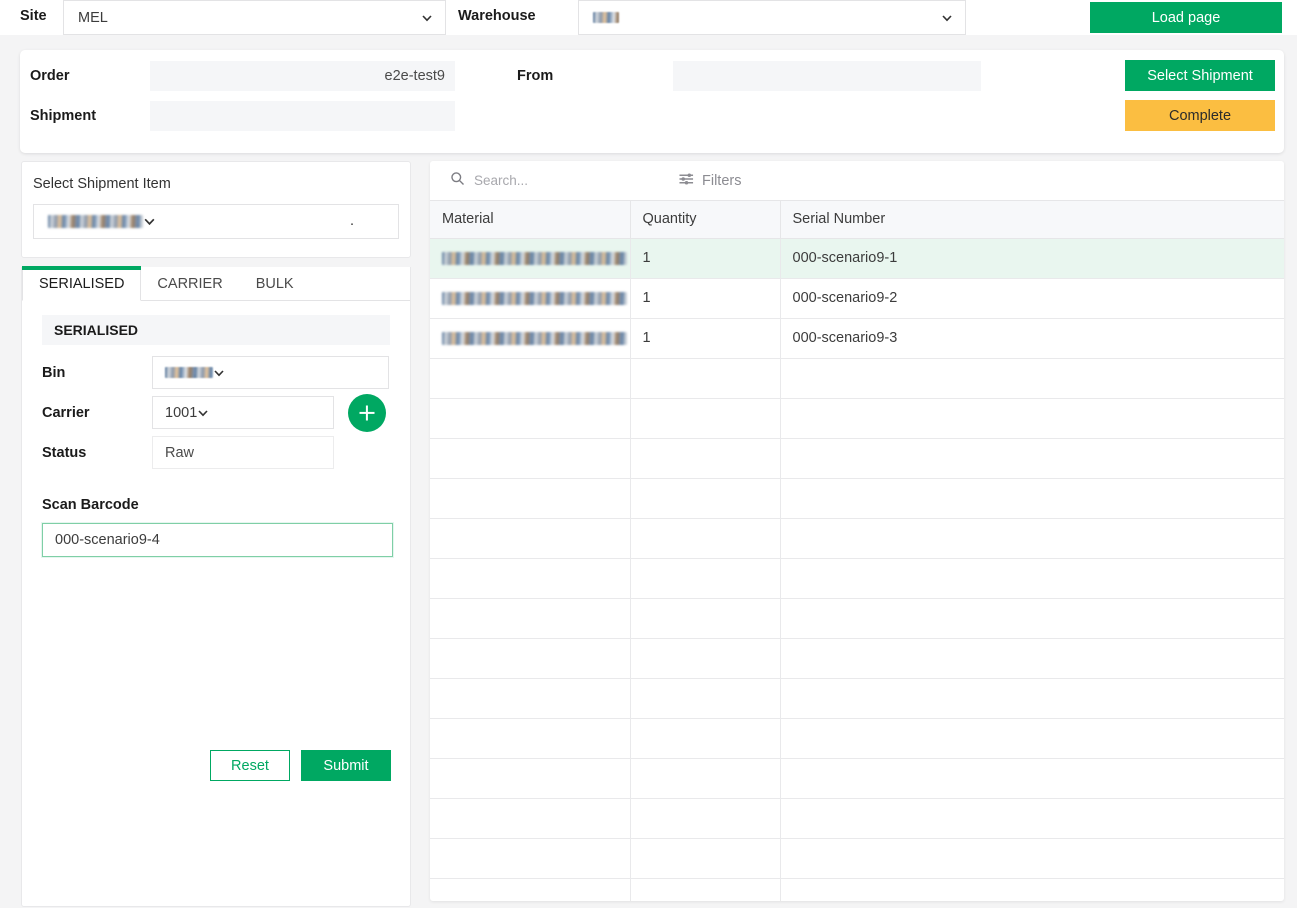  I want to click on submit-button: Submit, so click(346, 765).